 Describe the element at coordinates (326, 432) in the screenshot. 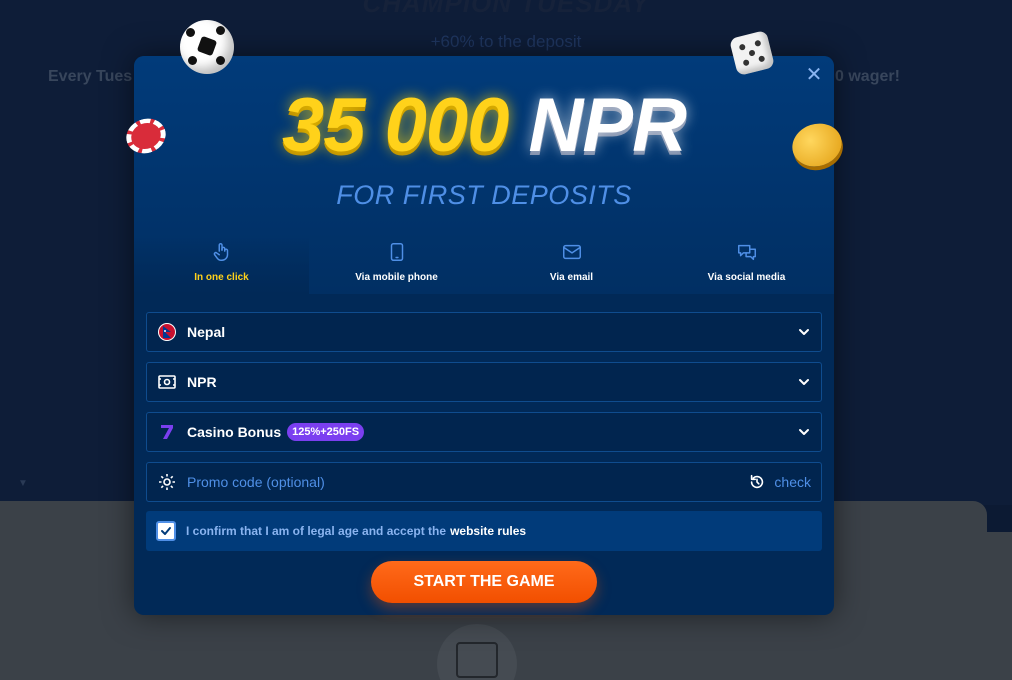

I see `bonus-badge: 125%+250FS` at that location.